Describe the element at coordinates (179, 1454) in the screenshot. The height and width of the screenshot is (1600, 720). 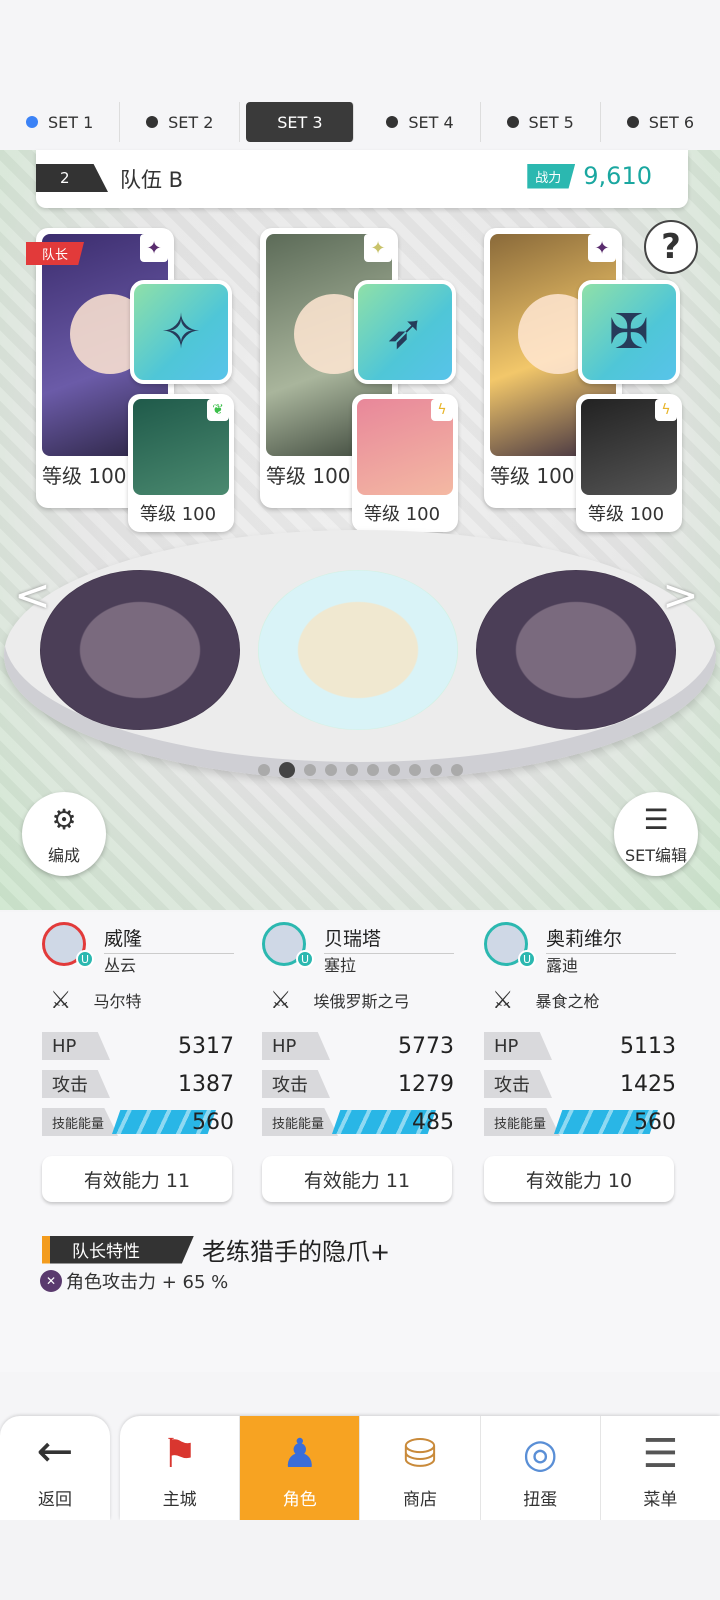
I see `town-icon: ⚑` at that location.